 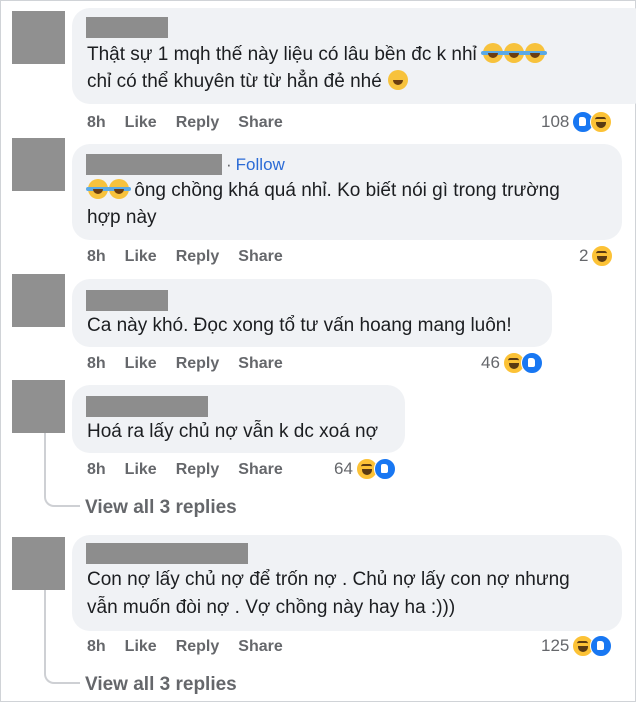 I want to click on comment-bubble: Hoá ra lấy chủ nợ vẫn k dc xoá nợ, so click(x=238, y=419).